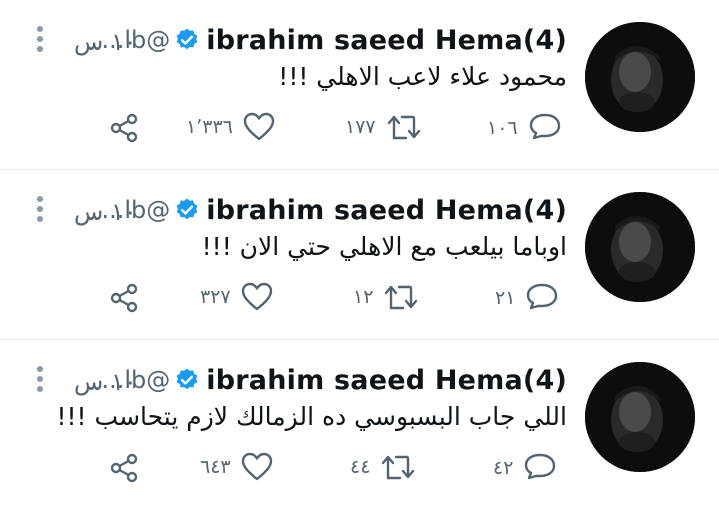 The image size is (719, 510). I want to click on like-button: ١٬٣٣٦, so click(230, 127).